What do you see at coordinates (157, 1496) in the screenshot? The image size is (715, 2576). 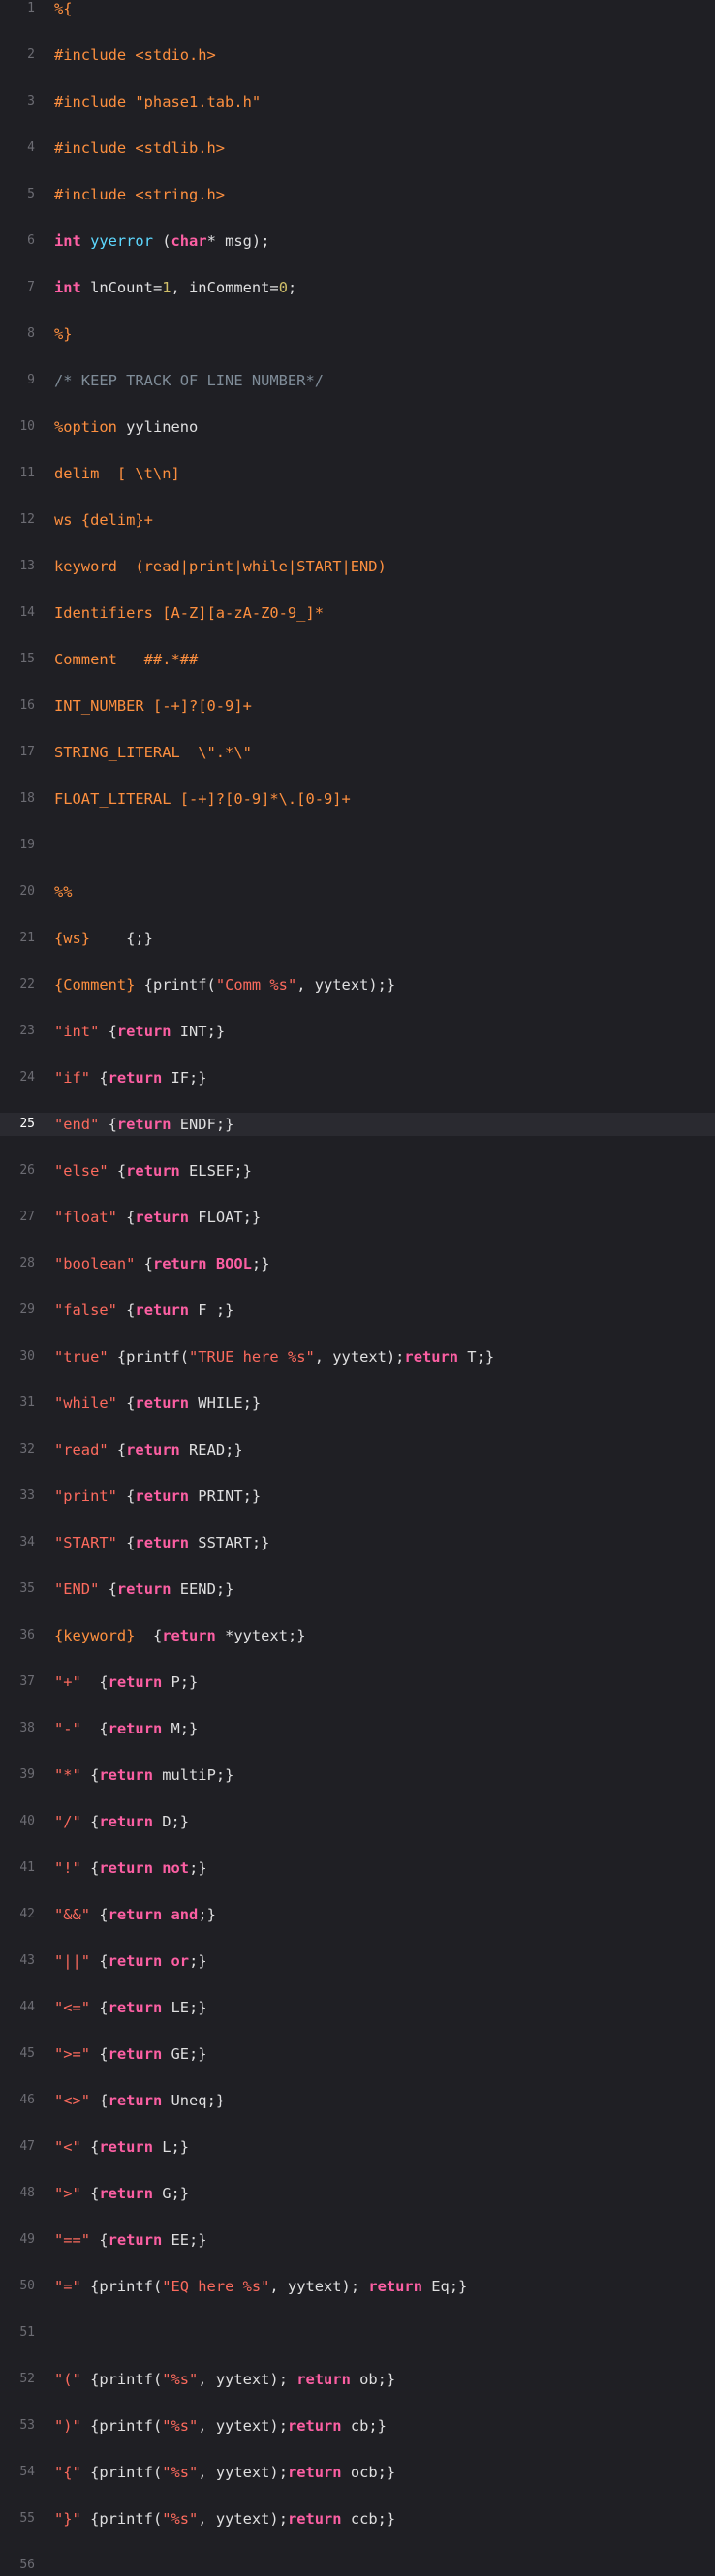 I see `code-text: "print" {return PRINT;}` at bounding box center [157, 1496].